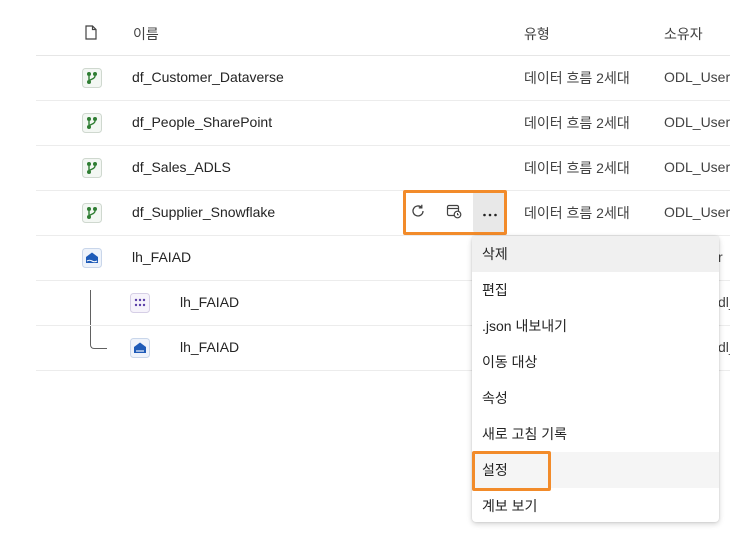 The height and width of the screenshot is (536, 730). Describe the element at coordinates (595, 470) in the screenshot. I see `menu-item-settings: 설정` at that location.